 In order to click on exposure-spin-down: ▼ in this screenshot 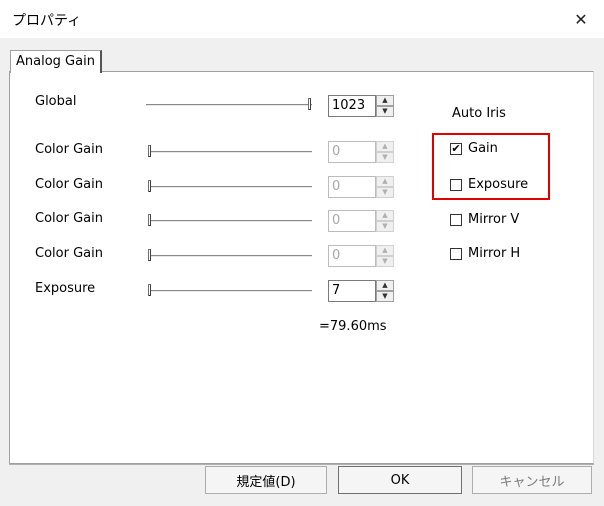, I will do `click(385, 296)`.